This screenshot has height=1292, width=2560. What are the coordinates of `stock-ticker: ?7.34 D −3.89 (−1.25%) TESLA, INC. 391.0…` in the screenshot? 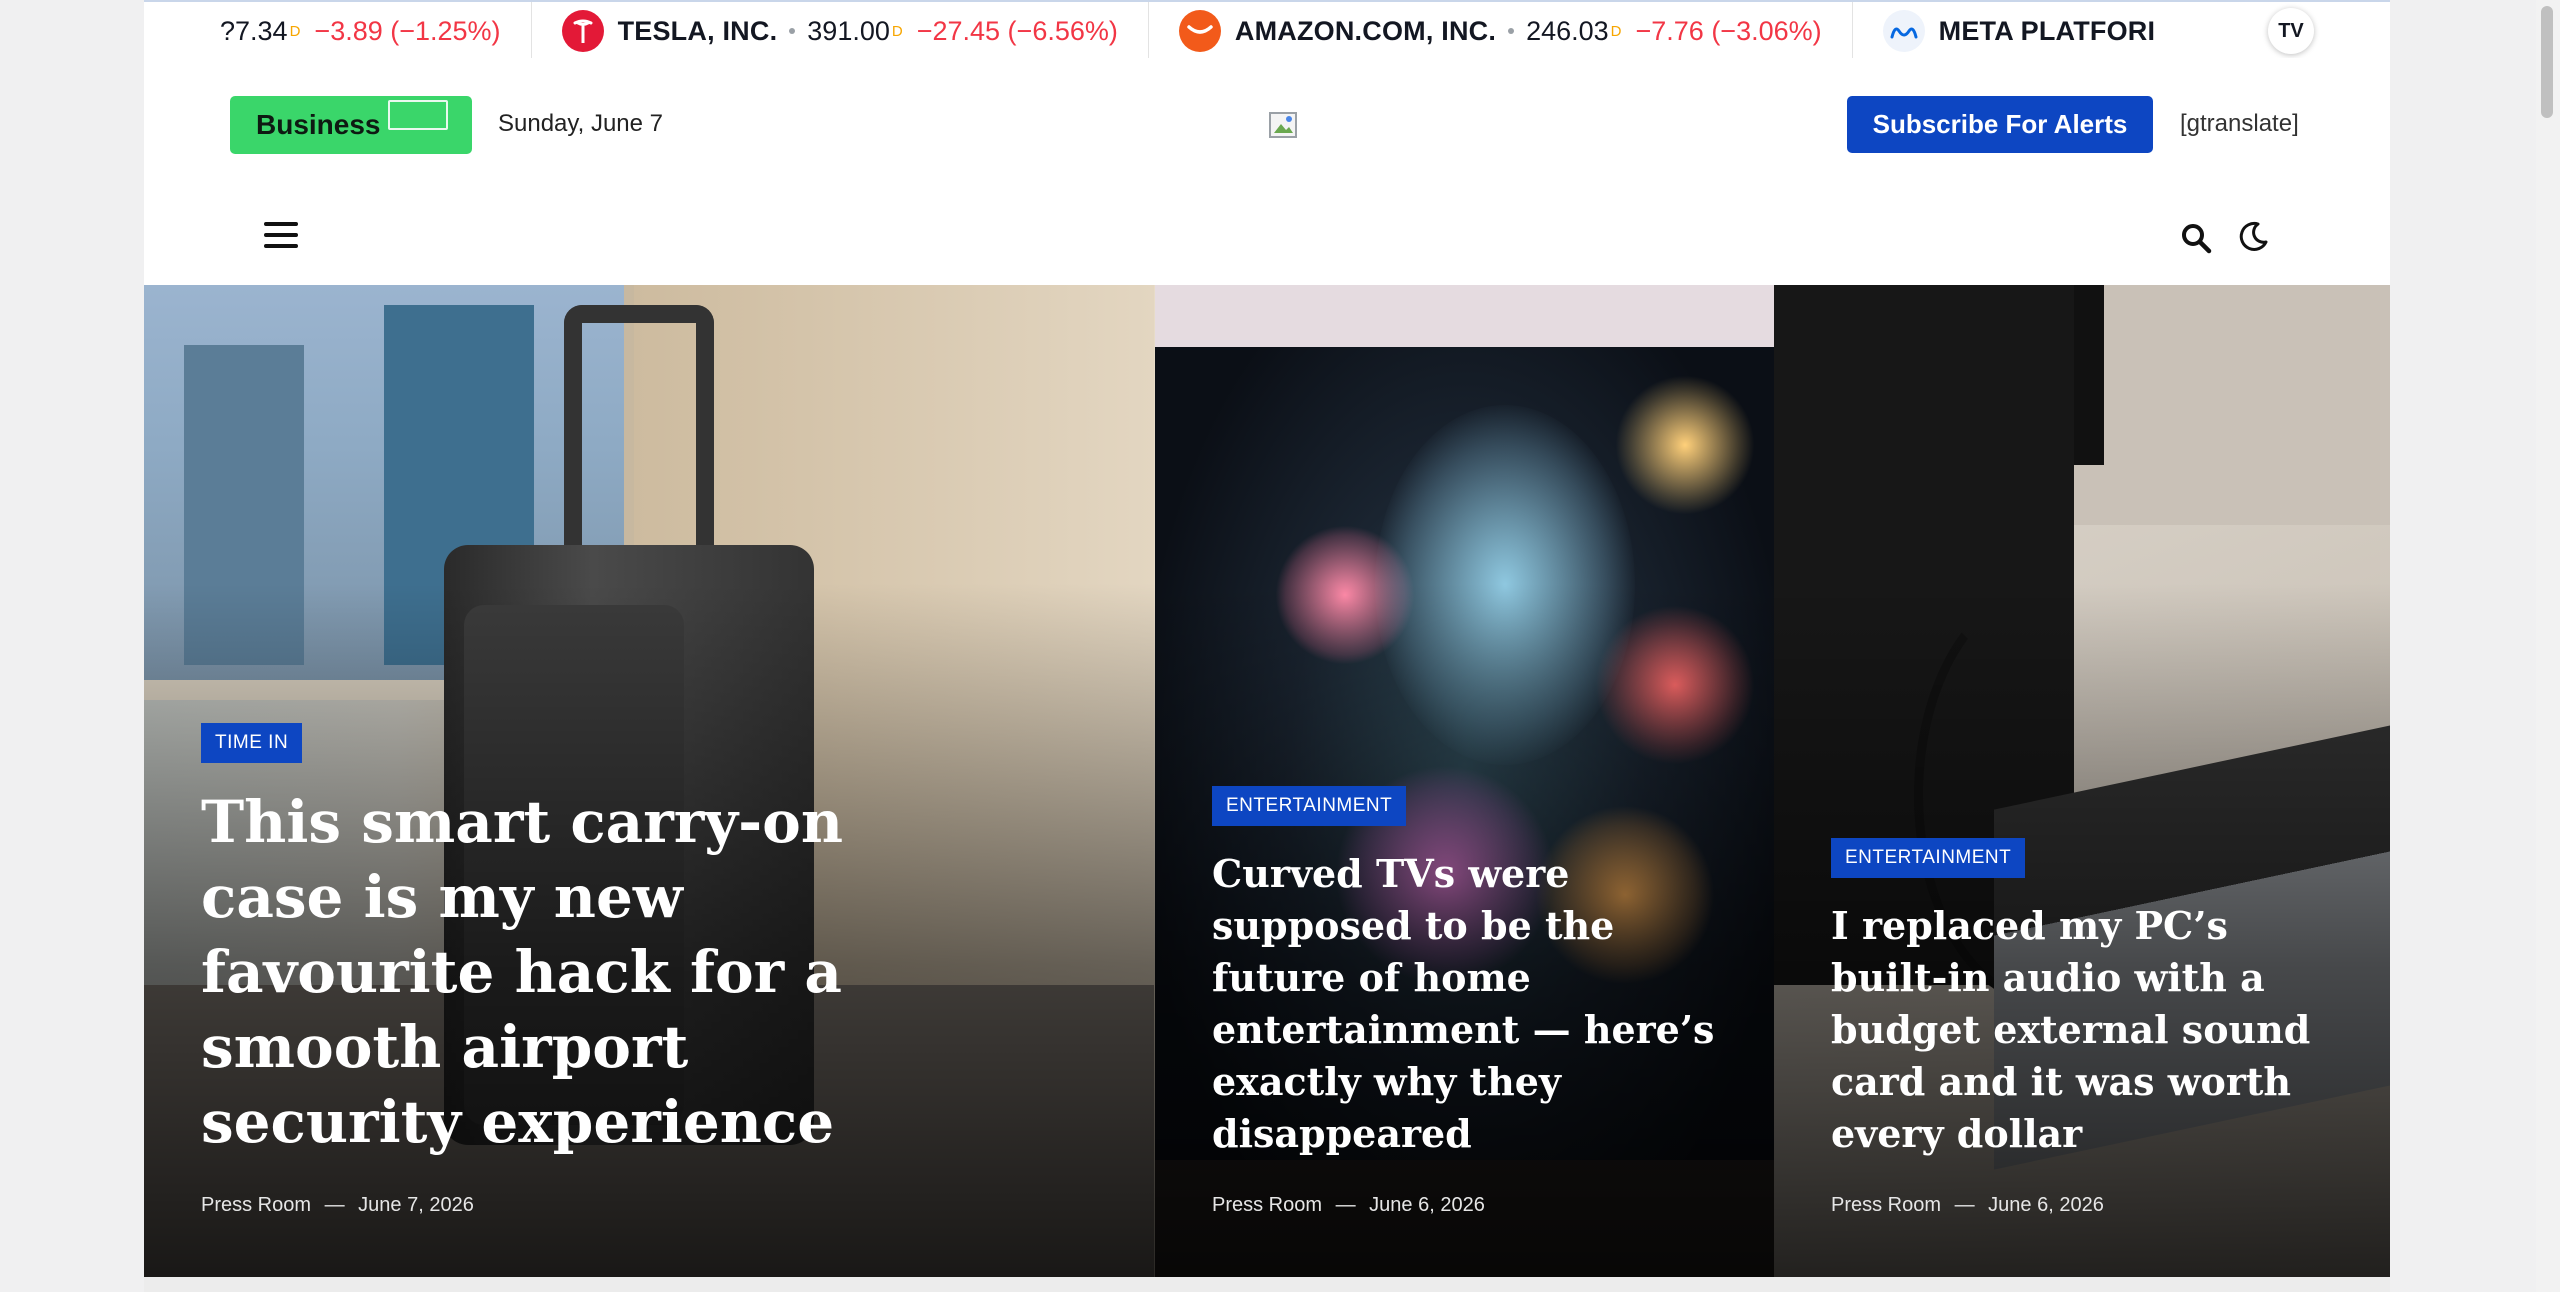 It's located at (1267, 29).